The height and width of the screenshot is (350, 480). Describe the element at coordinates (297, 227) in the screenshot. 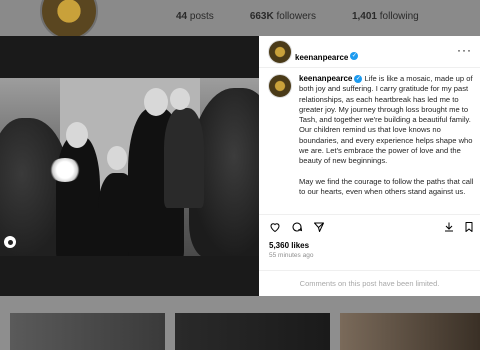

I see `comment-icon` at that location.